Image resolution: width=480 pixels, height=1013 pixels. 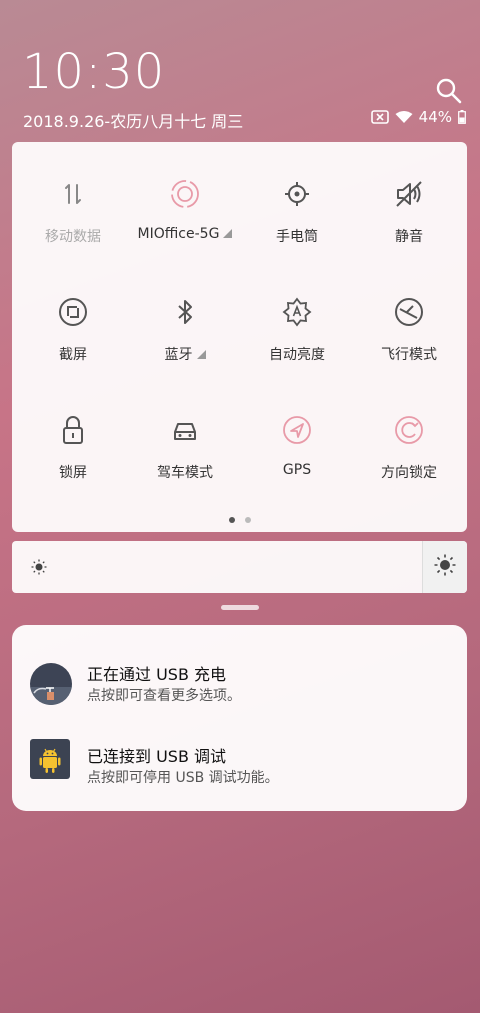 I want to click on wifi-tile-icon, so click(x=185, y=194).